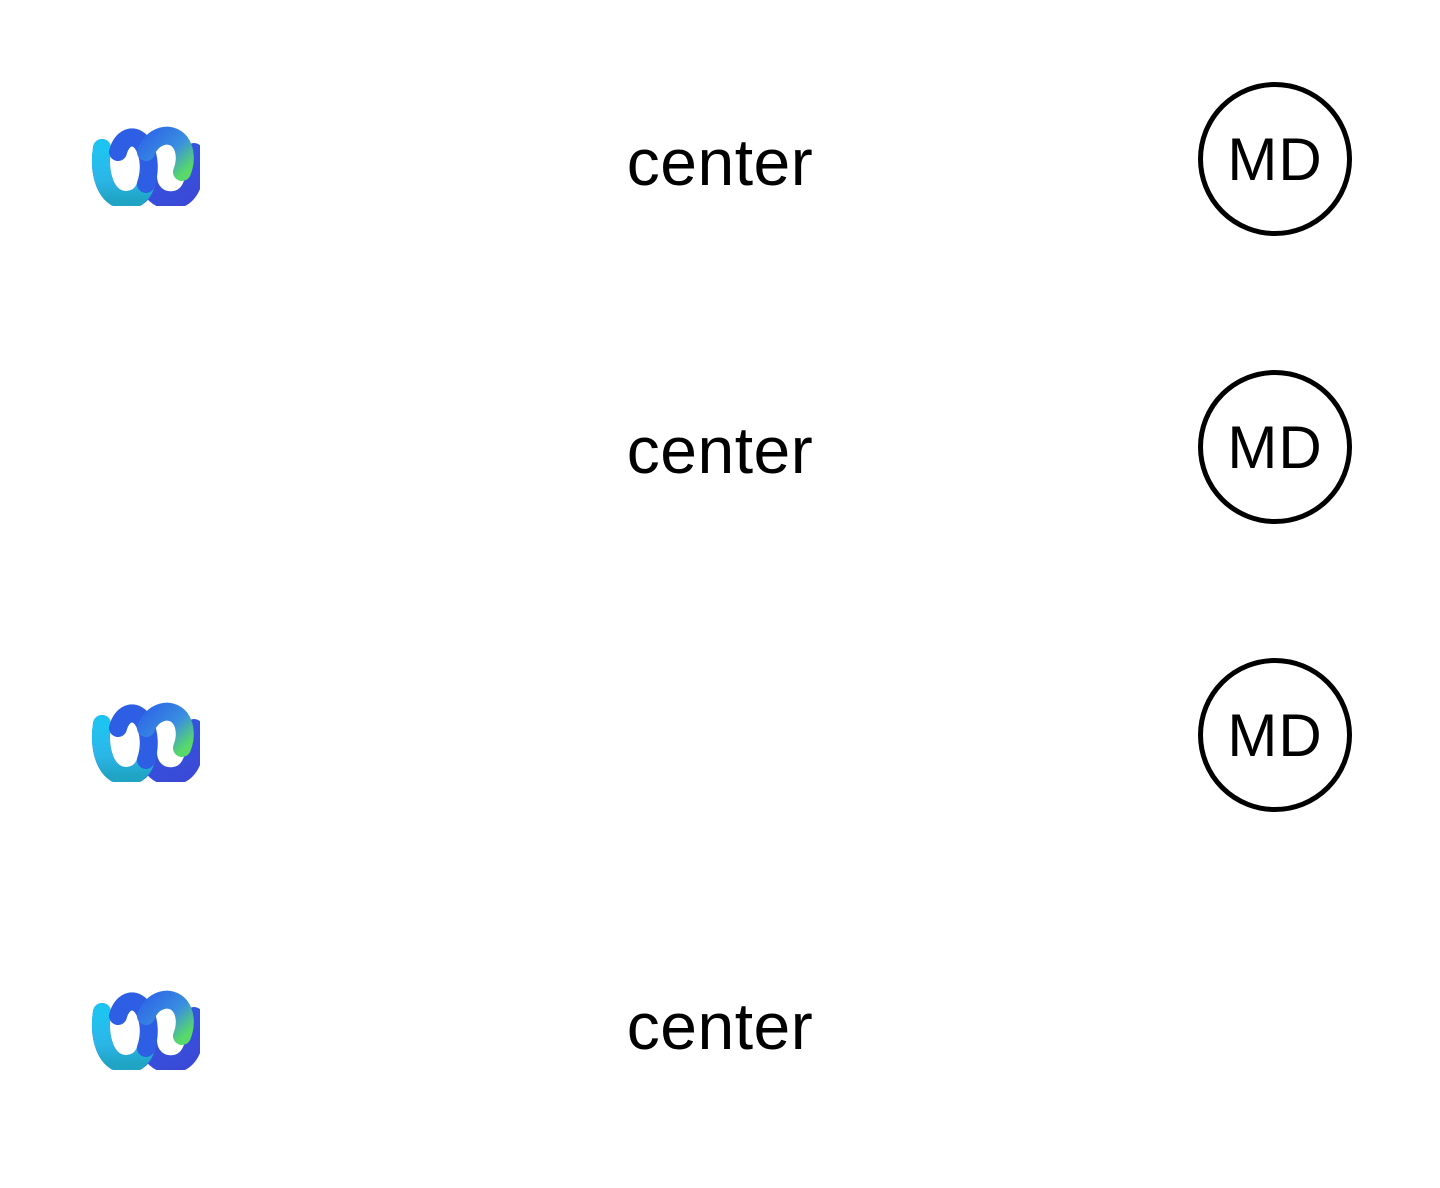  I want to click on header-variant-logo-avatar: MD, so click(720, 738).